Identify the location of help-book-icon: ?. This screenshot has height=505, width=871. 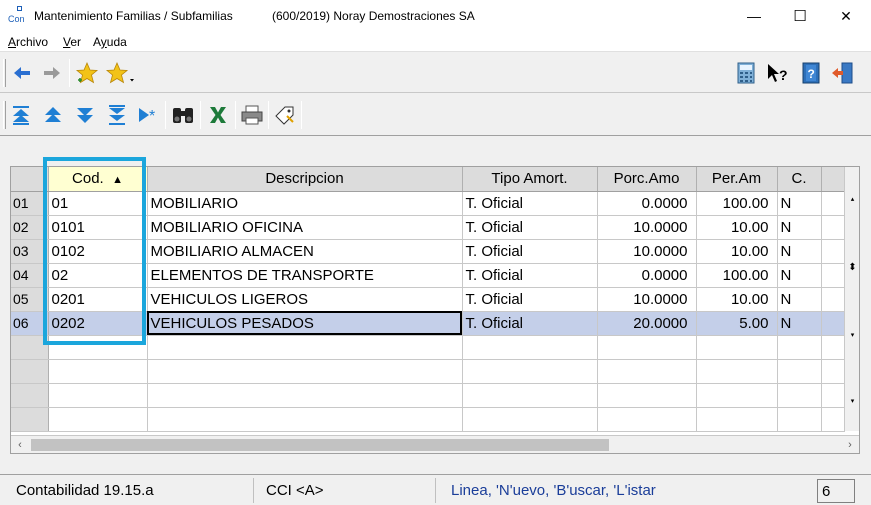
(811, 73).